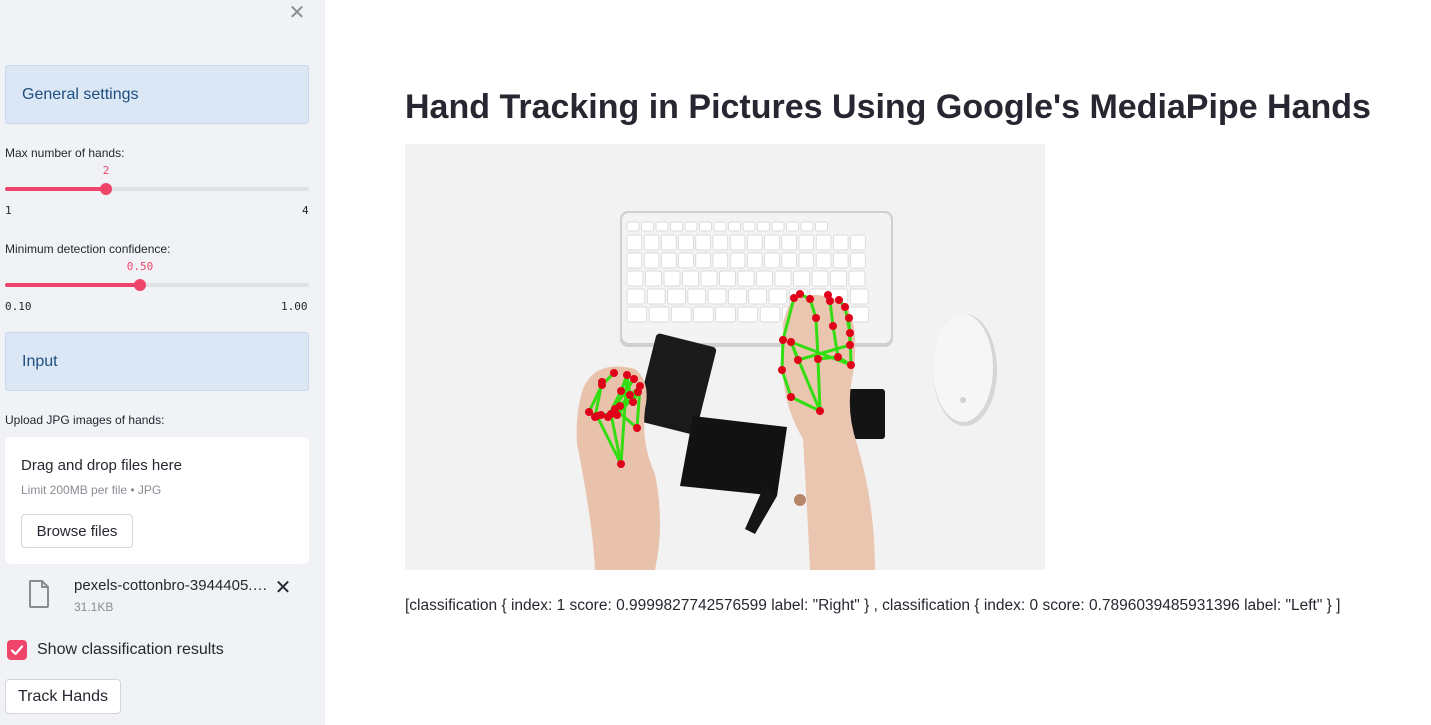 Image resolution: width=1431 pixels, height=725 pixels. I want to click on min-confidence-slider, so click(157, 285).